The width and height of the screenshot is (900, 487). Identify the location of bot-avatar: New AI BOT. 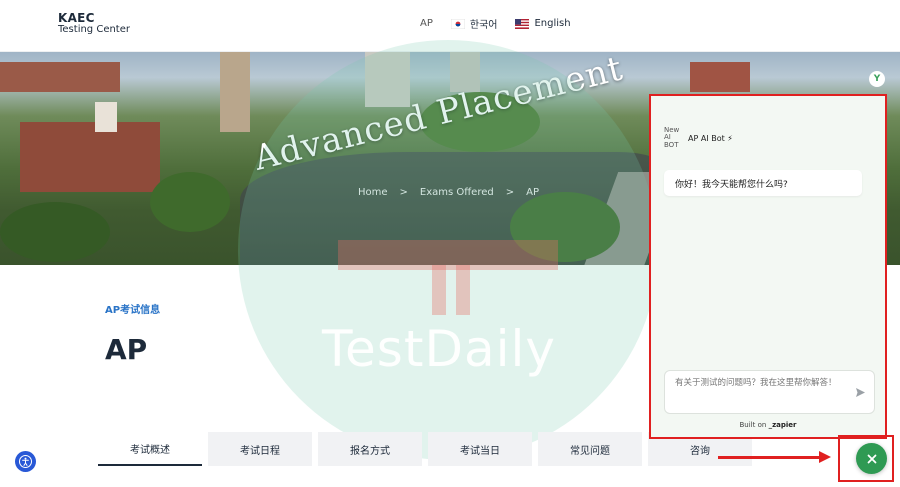
(672, 137).